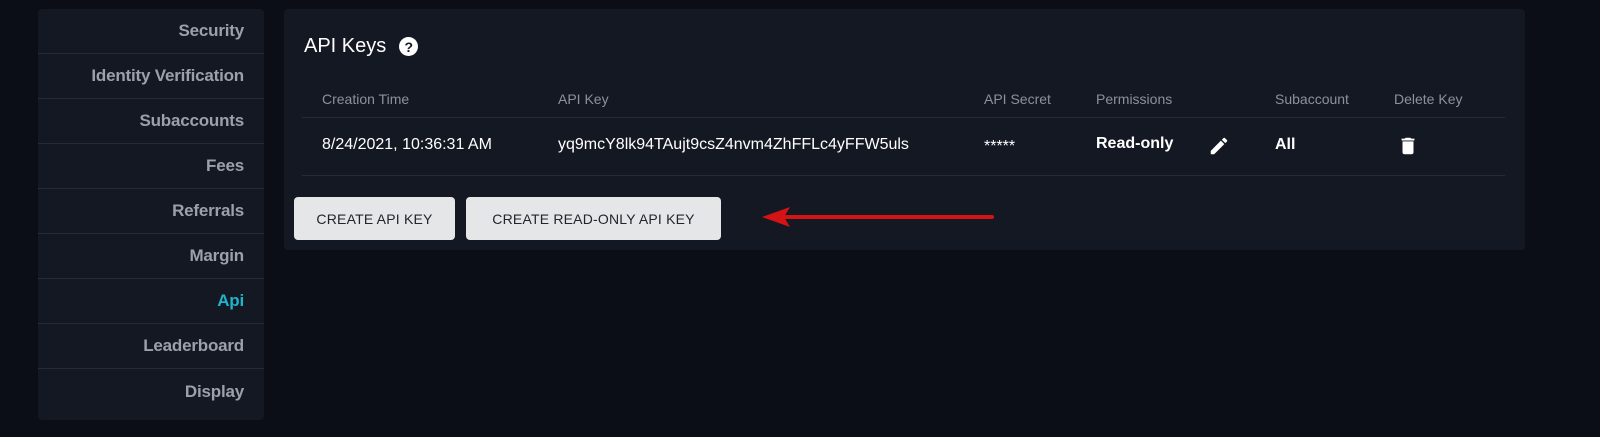 This screenshot has width=1600, height=437. I want to click on sidebar-item-api: Api, so click(151, 301).